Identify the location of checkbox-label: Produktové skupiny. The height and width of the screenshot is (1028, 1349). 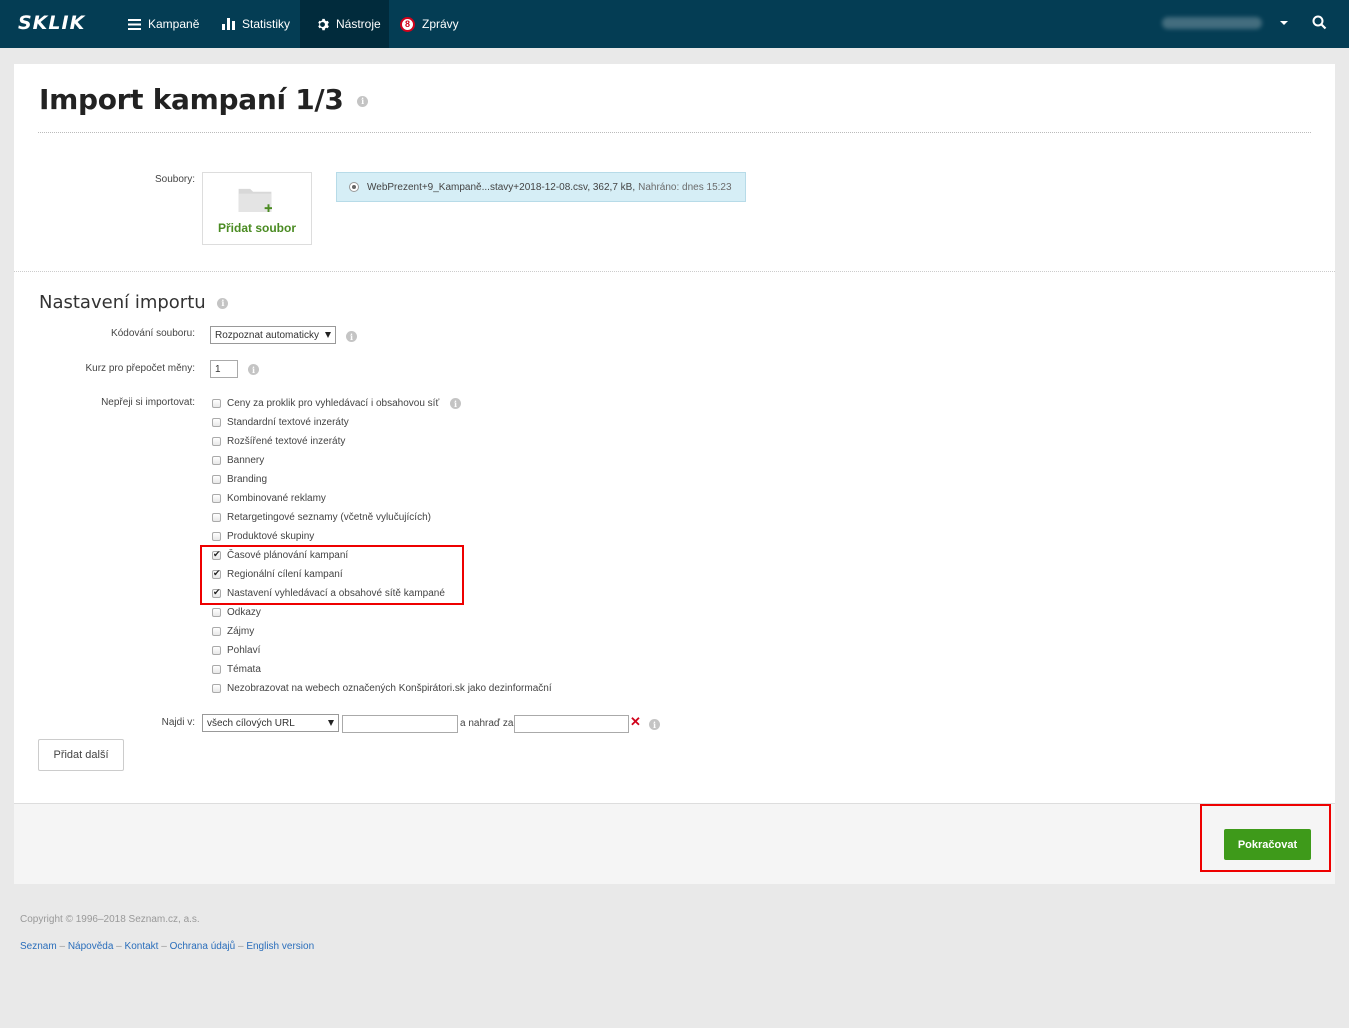
(271, 536).